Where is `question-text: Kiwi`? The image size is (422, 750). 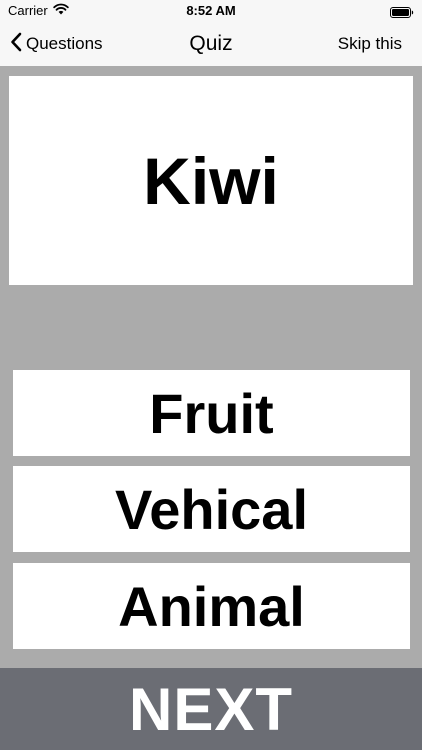
question-text: Kiwi is located at coordinates (211, 180).